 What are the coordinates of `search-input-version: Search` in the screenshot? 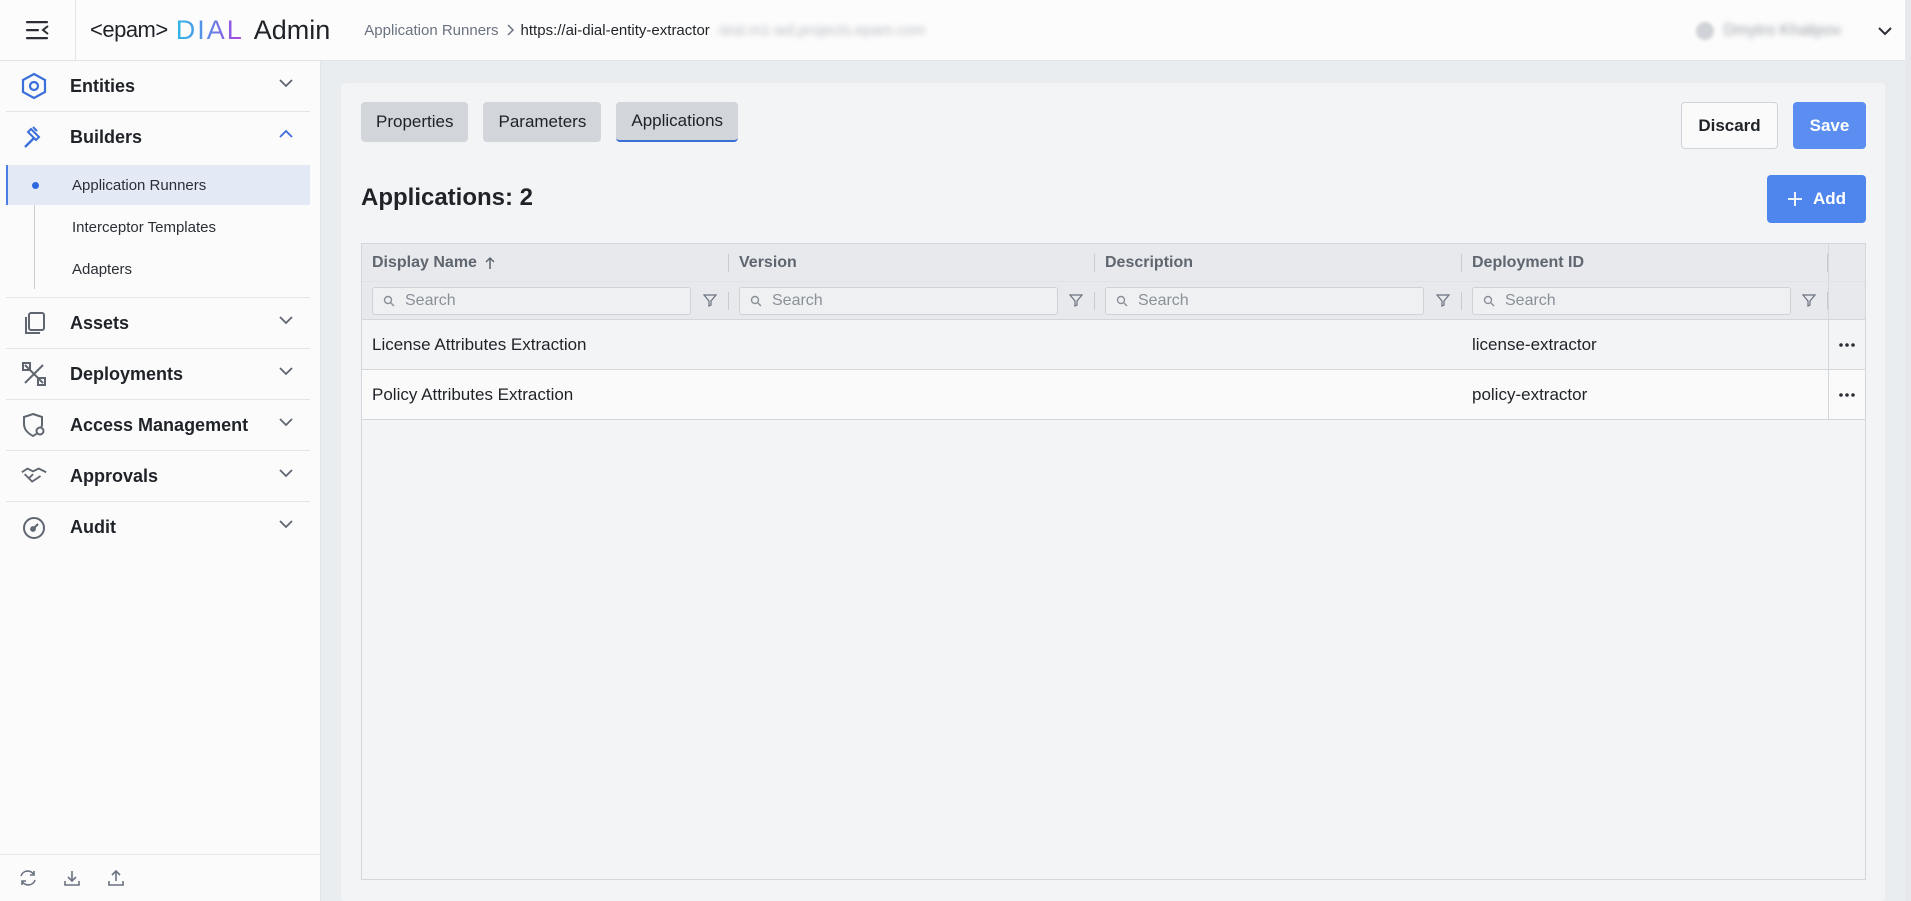 It's located at (898, 300).